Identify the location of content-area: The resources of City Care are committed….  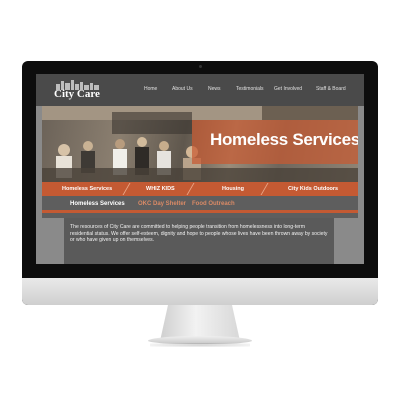
(200, 241).